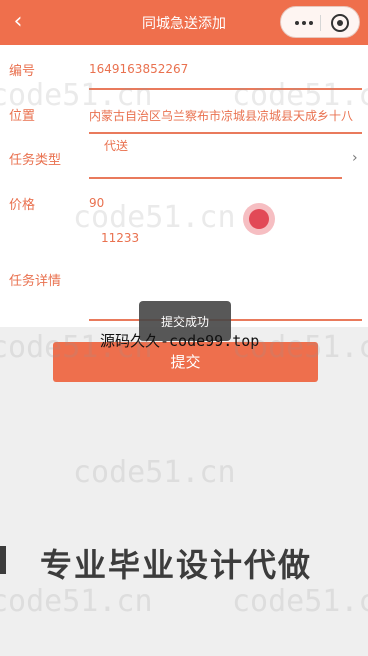 This screenshot has height=656, width=368. I want to click on details-label: 任务详情, so click(35, 281).